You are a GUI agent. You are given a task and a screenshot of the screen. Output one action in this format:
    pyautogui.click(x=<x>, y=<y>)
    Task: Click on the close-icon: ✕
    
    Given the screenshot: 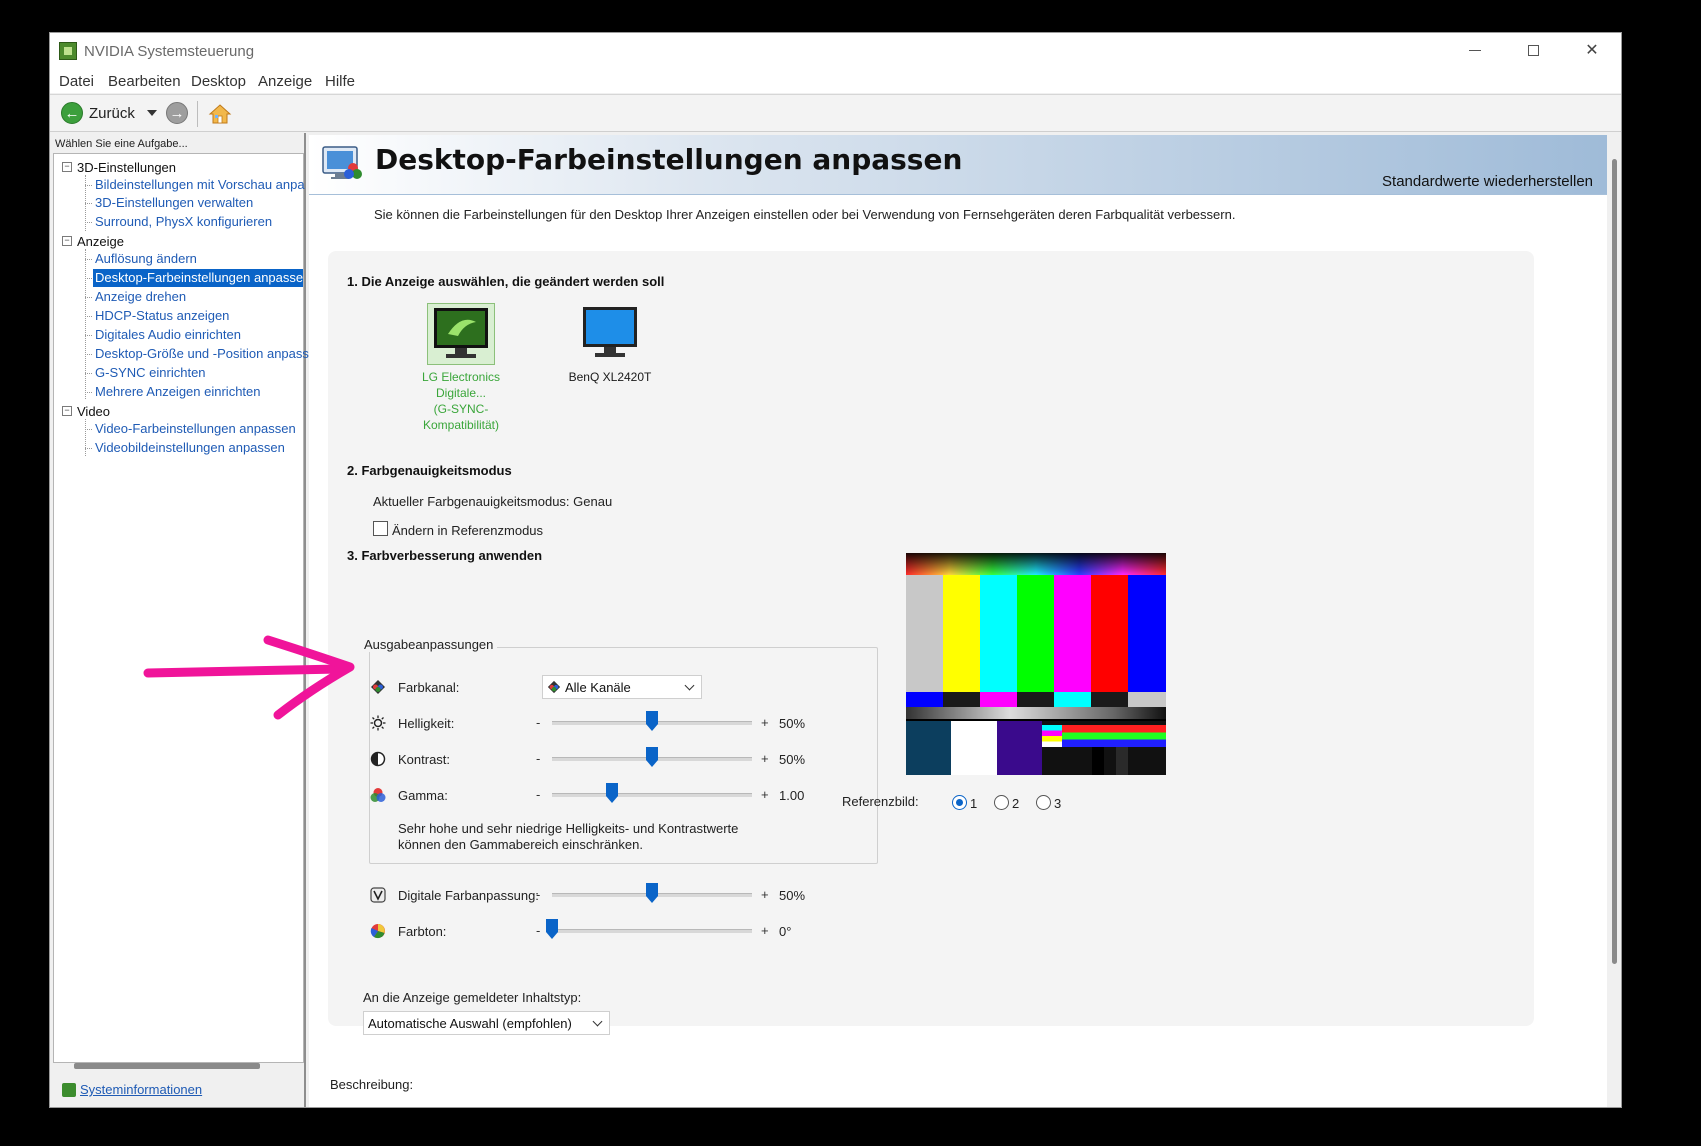 What is the action you would take?
    pyautogui.click(x=1592, y=50)
    